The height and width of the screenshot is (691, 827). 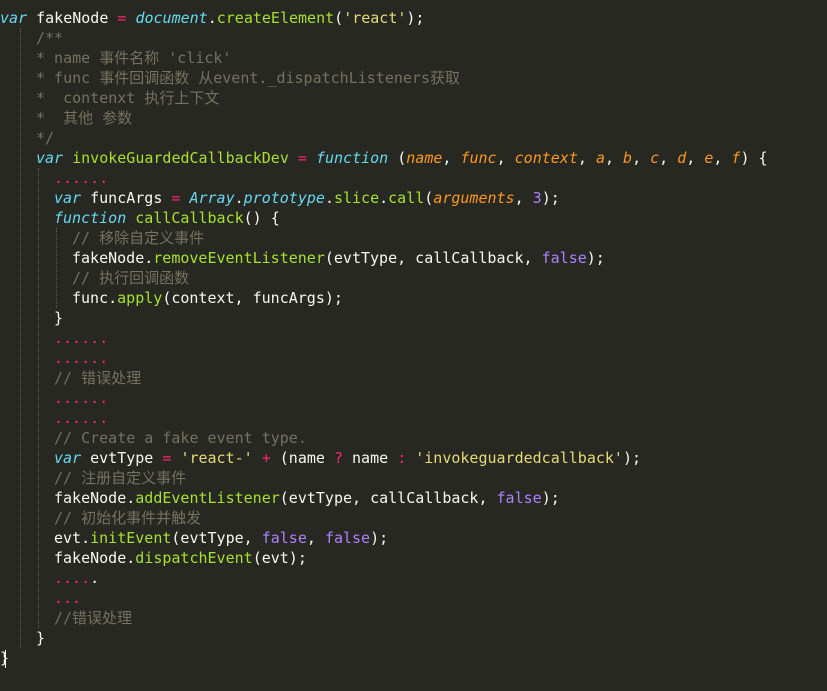 I want to click on code-token: // 执行回调函数, so click(x=131, y=278).